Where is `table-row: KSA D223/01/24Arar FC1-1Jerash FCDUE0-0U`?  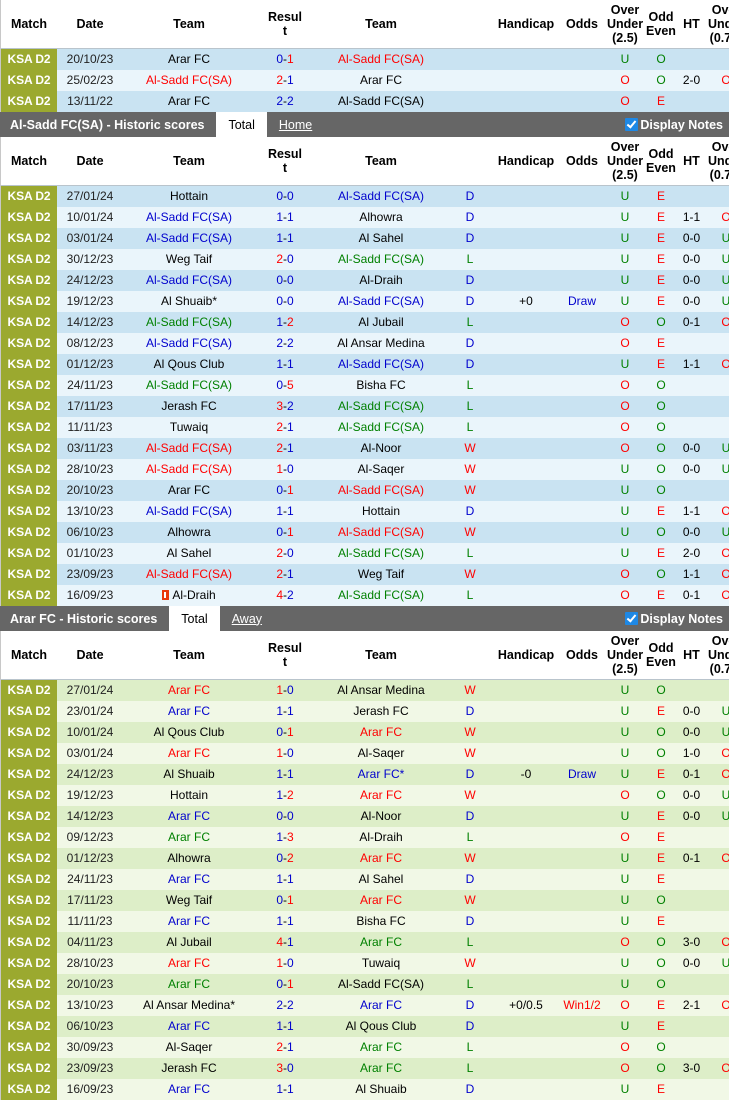
table-row: KSA D223/01/24Arar FC1-1Jerash FCDUE0-0U is located at coordinates (365, 711).